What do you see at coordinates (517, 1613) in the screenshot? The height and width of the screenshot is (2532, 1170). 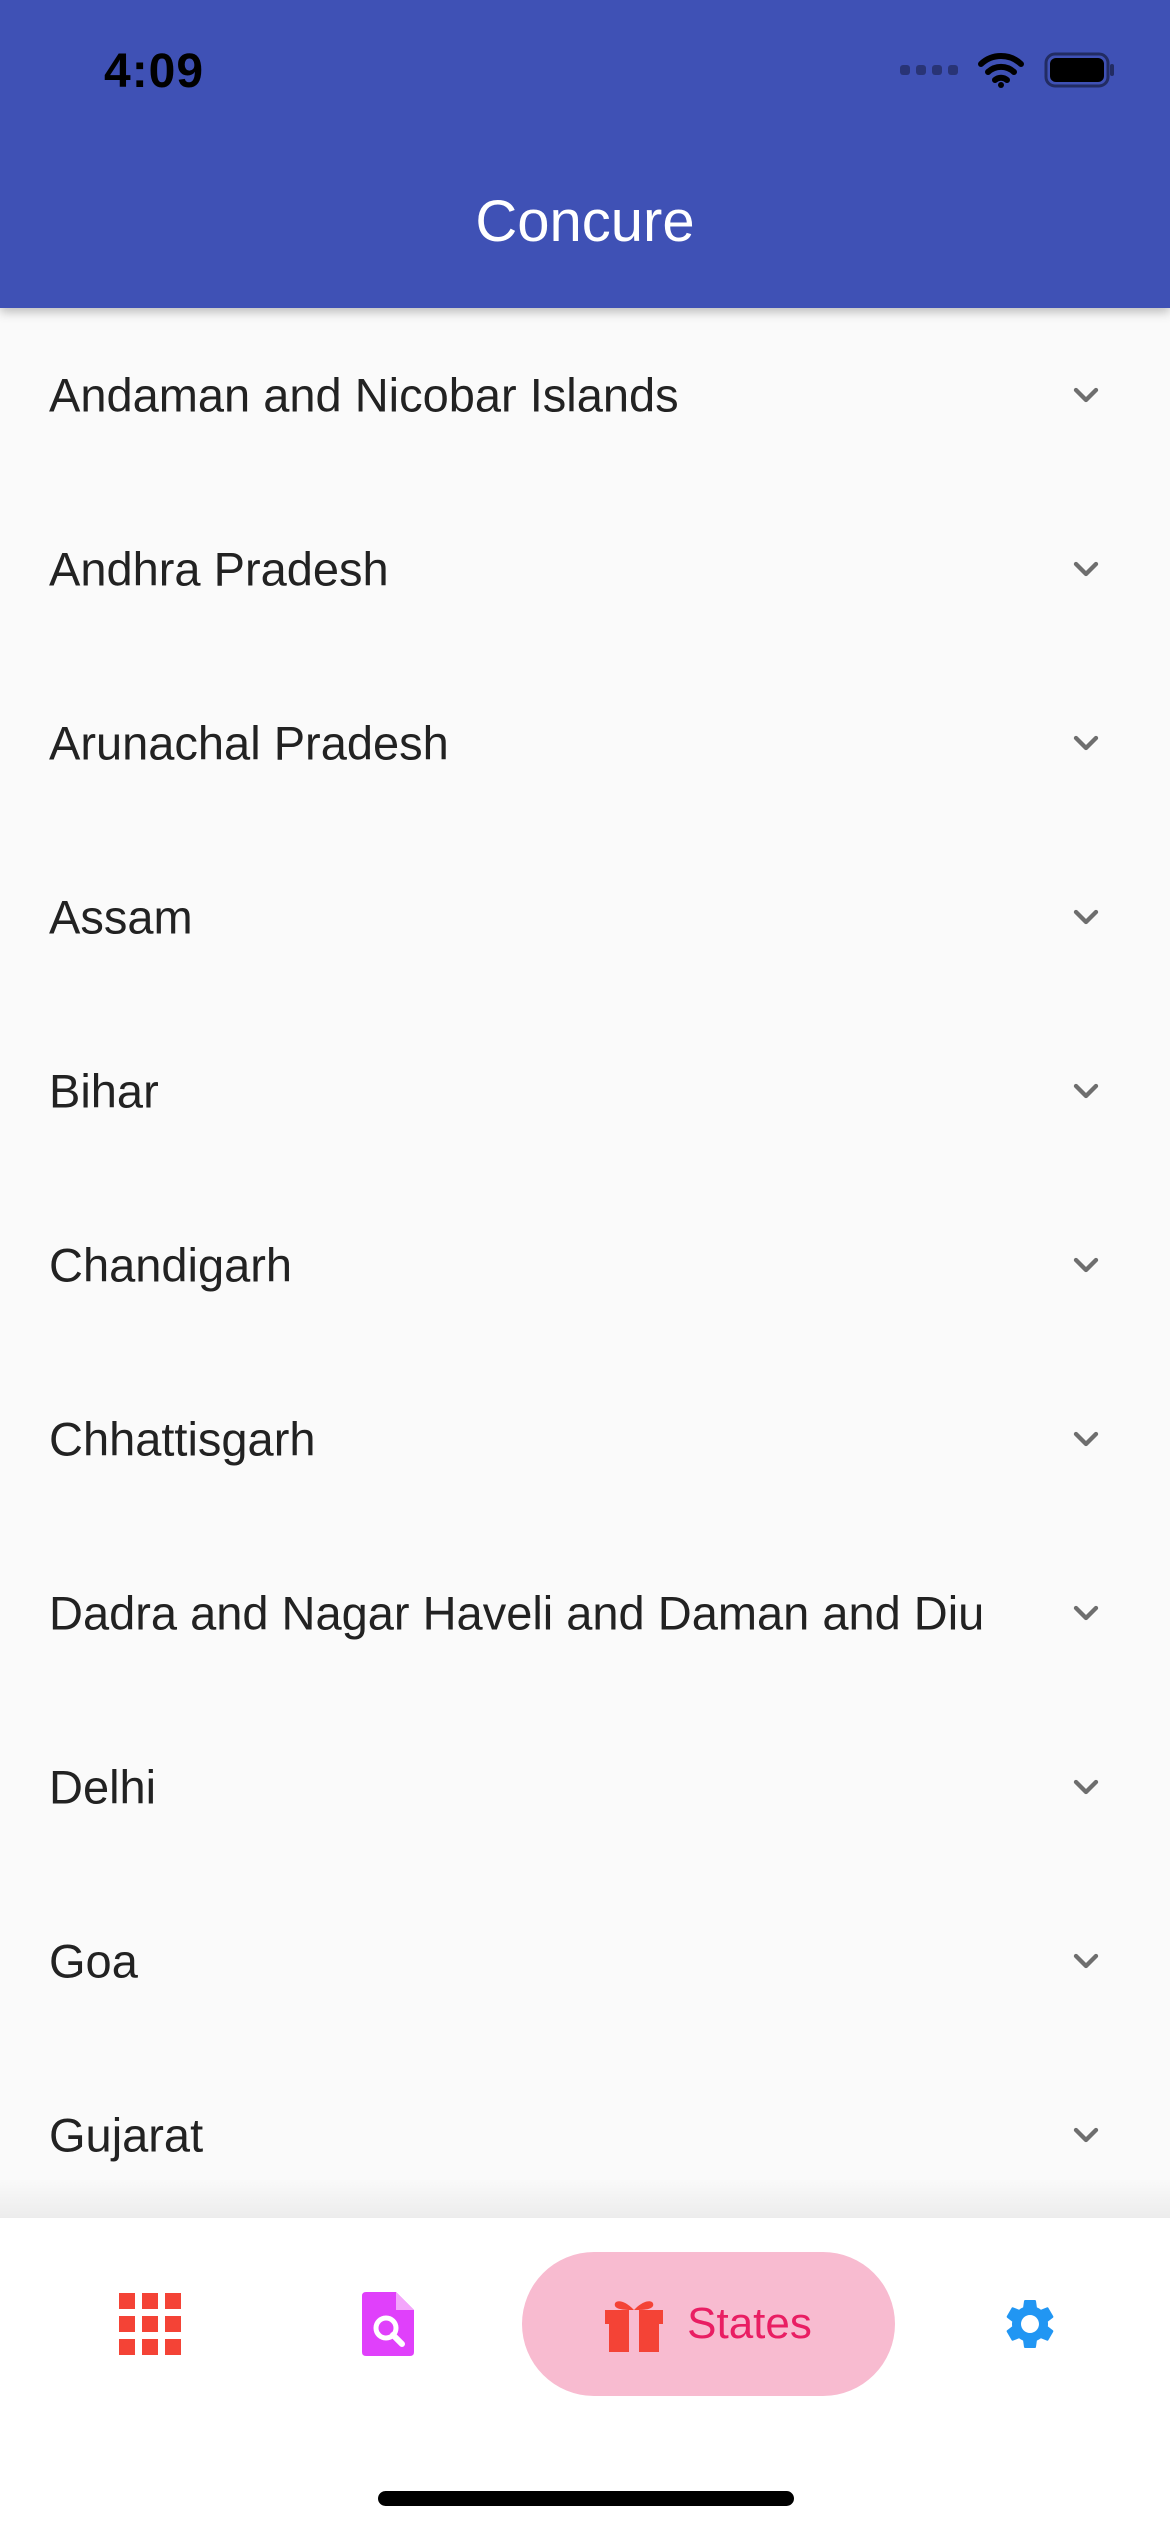 I see `state-label: Dadra and Nagar Haveli and Daman and Diu` at bounding box center [517, 1613].